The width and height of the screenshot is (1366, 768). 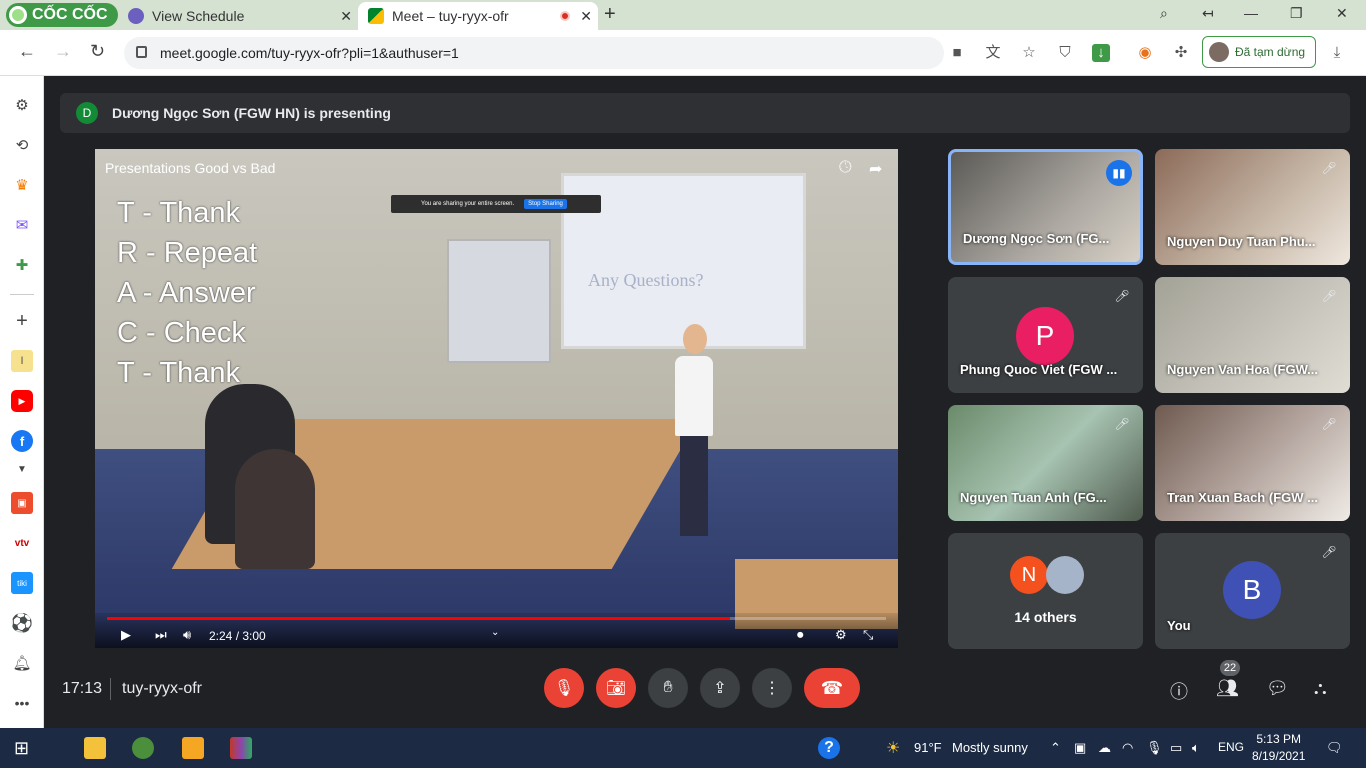 I want to click on raise-hand-button: ✋︎, so click(x=668, y=688).